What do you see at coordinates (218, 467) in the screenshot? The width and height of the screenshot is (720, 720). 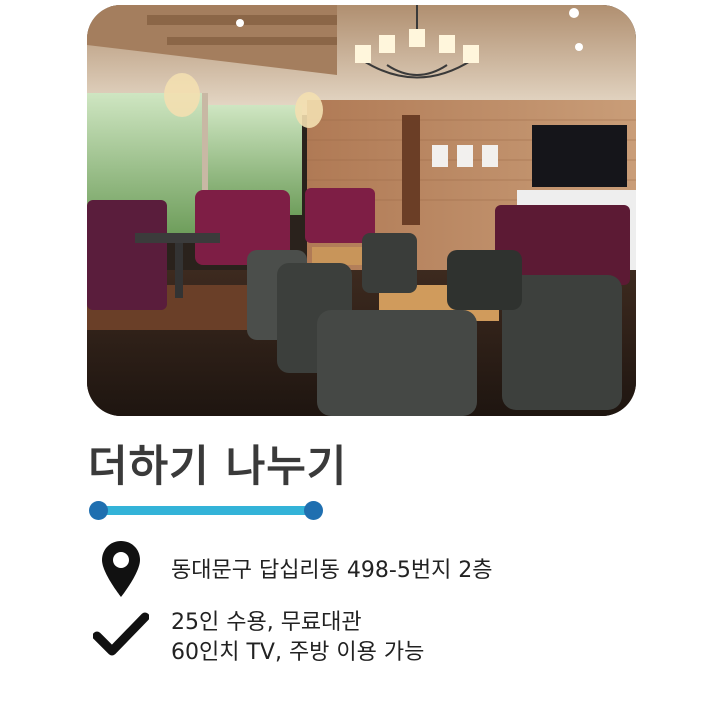 I see `venue-title: 더하기 나누기` at bounding box center [218, 467].